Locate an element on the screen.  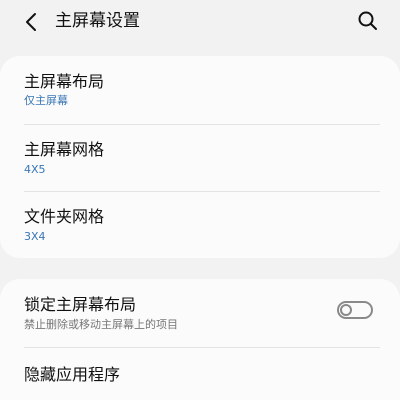
app-header: 主屏幕设置 is located at coordinates (200, 22).